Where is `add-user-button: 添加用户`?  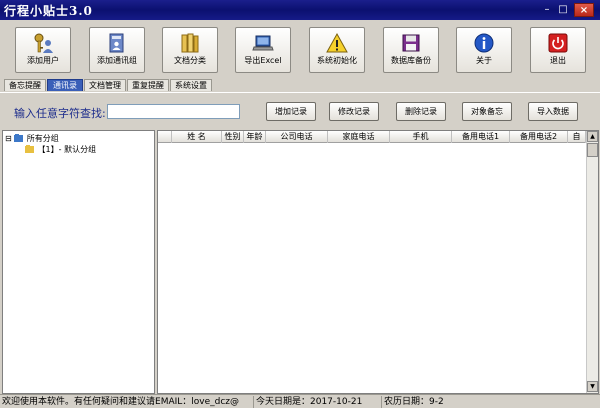
add-user-button: 添加用户 is located at coordinates (43, 50).